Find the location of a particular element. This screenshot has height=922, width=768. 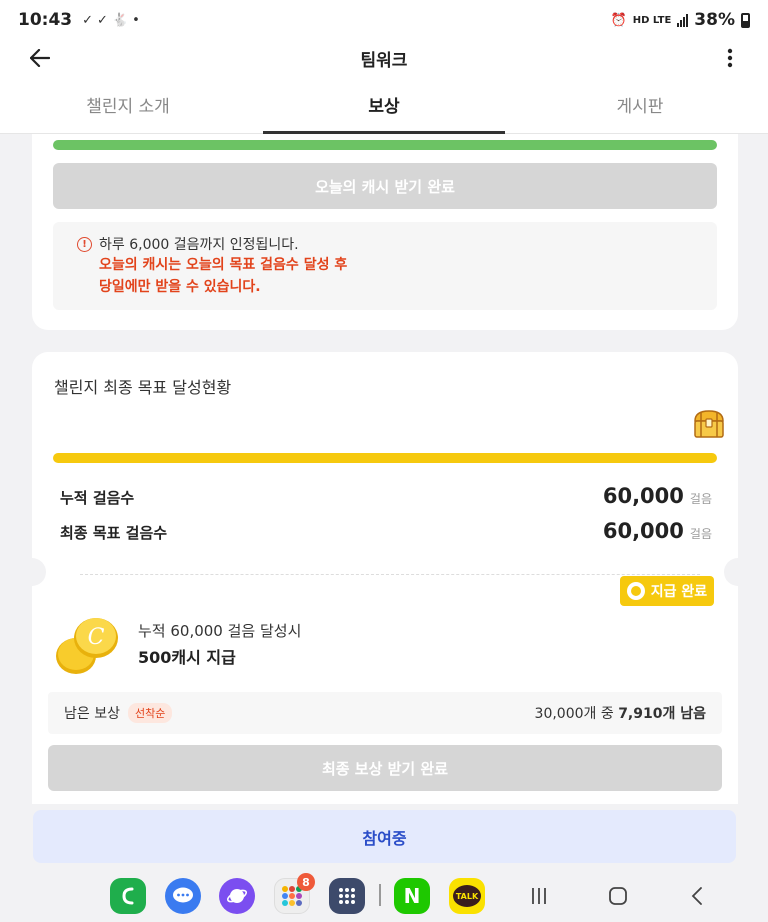

back-button is located at coordinates (40, 58).